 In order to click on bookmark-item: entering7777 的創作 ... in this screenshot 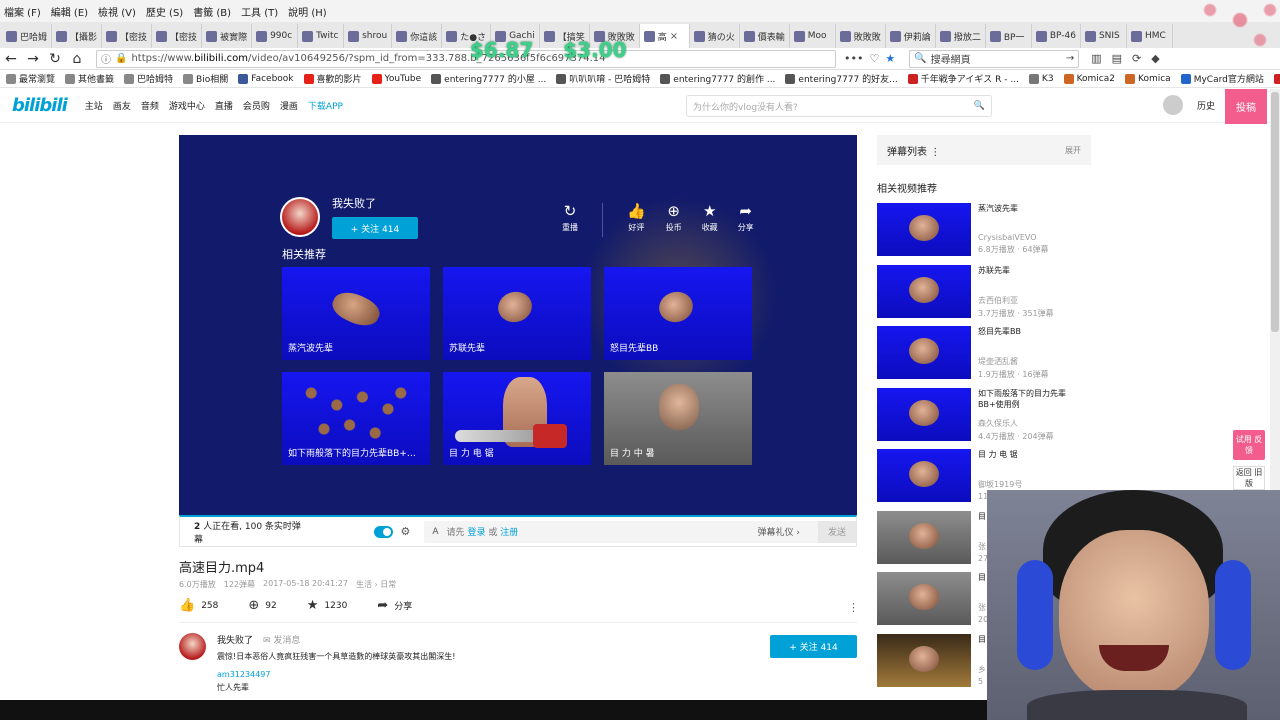, I will do `click(717, 78)`.